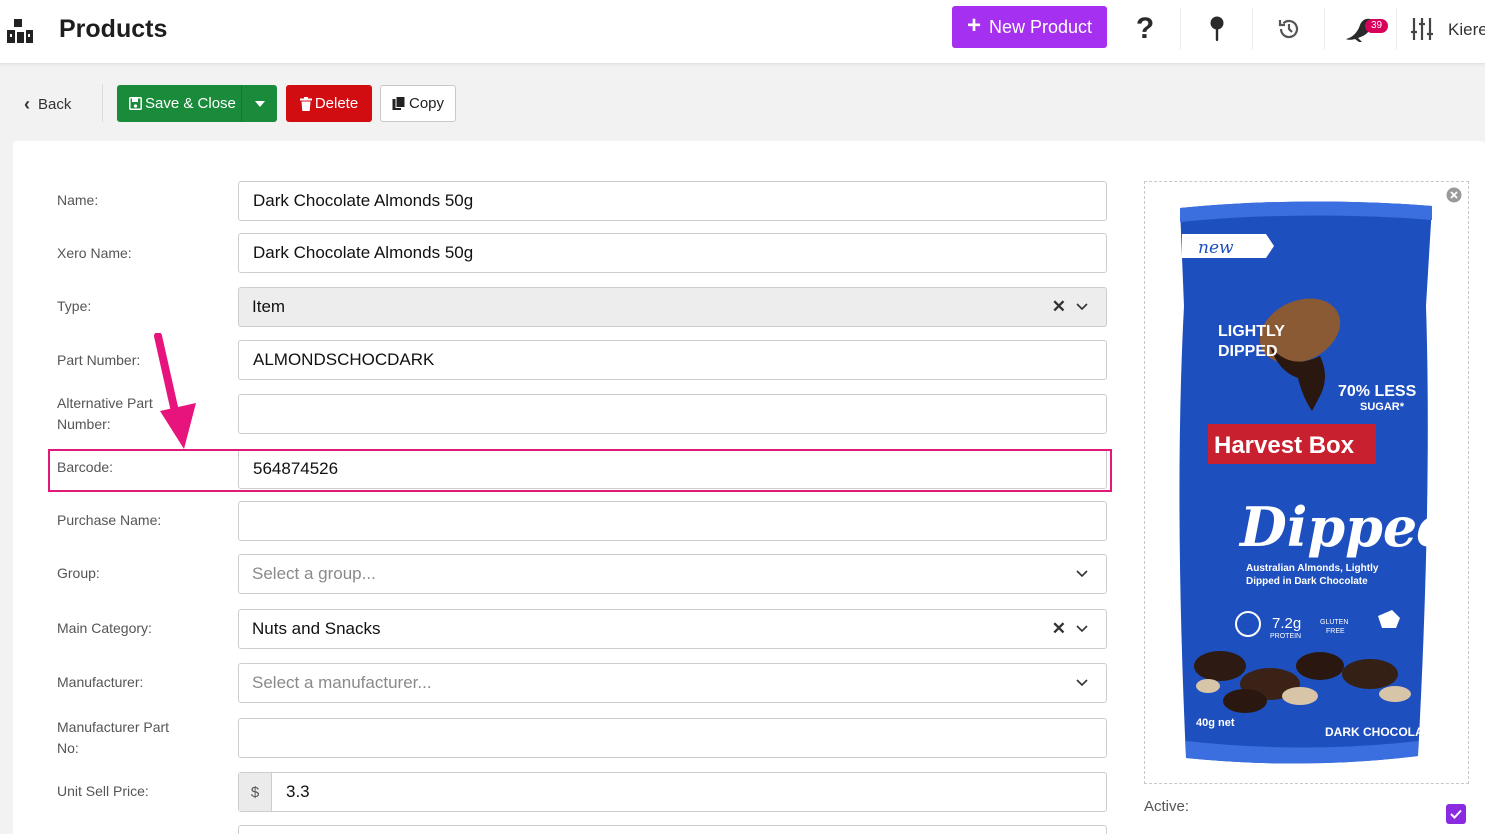 The height and width of the screenshot is (834, 1485). I want to click on subtitle-line1: Australian Almonds, Lightly, so click(1312, 568).